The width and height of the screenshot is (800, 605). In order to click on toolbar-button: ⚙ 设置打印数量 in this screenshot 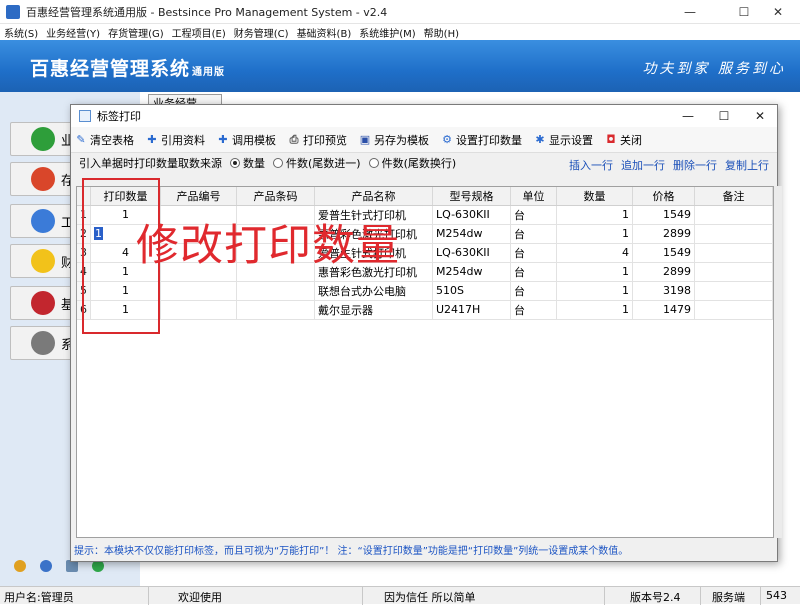, I will do `click(481, 140)`.